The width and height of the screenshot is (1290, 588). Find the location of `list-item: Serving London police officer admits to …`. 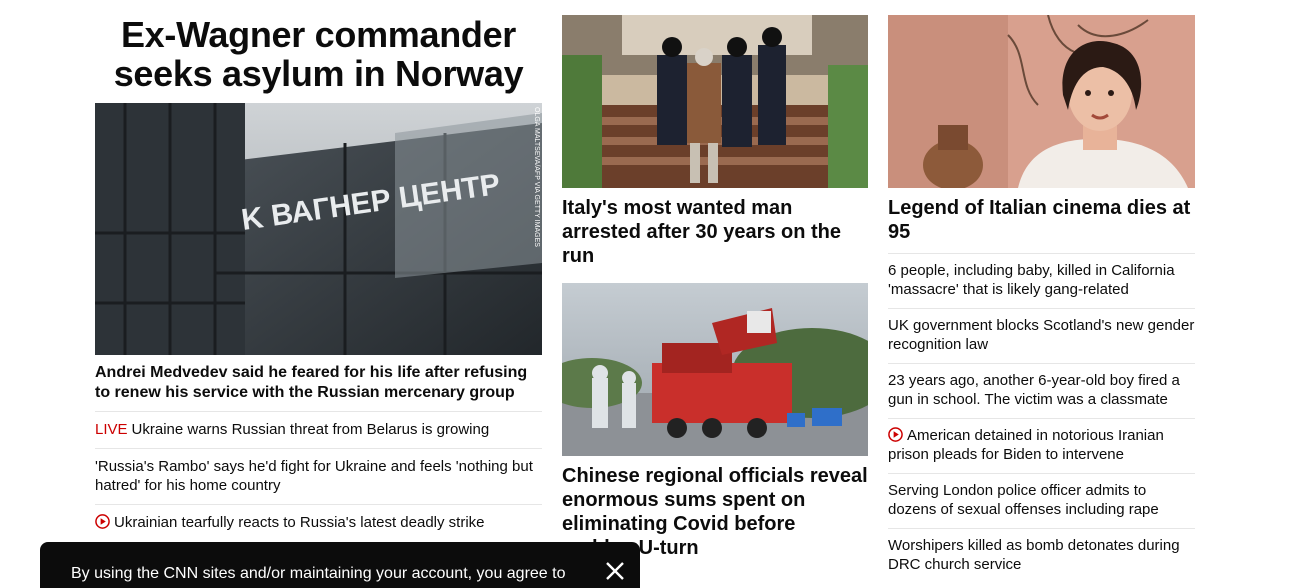

list-item: Serving London police officer admits to … is located at coordinates (1041, 500).